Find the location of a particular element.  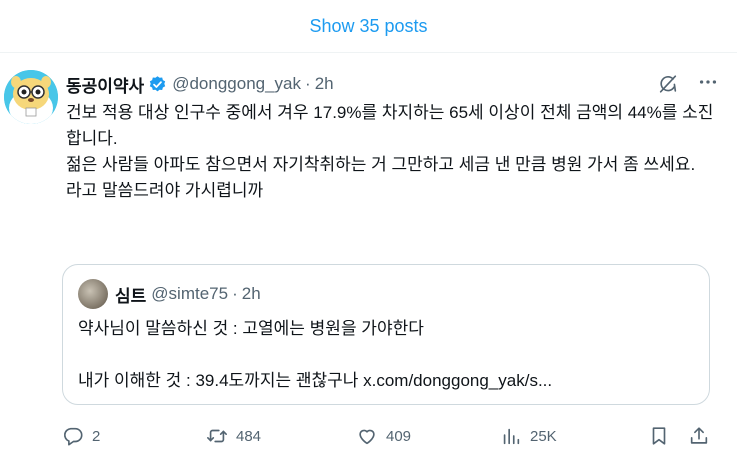

views-count: 25K is located at coordinates (543, 436).